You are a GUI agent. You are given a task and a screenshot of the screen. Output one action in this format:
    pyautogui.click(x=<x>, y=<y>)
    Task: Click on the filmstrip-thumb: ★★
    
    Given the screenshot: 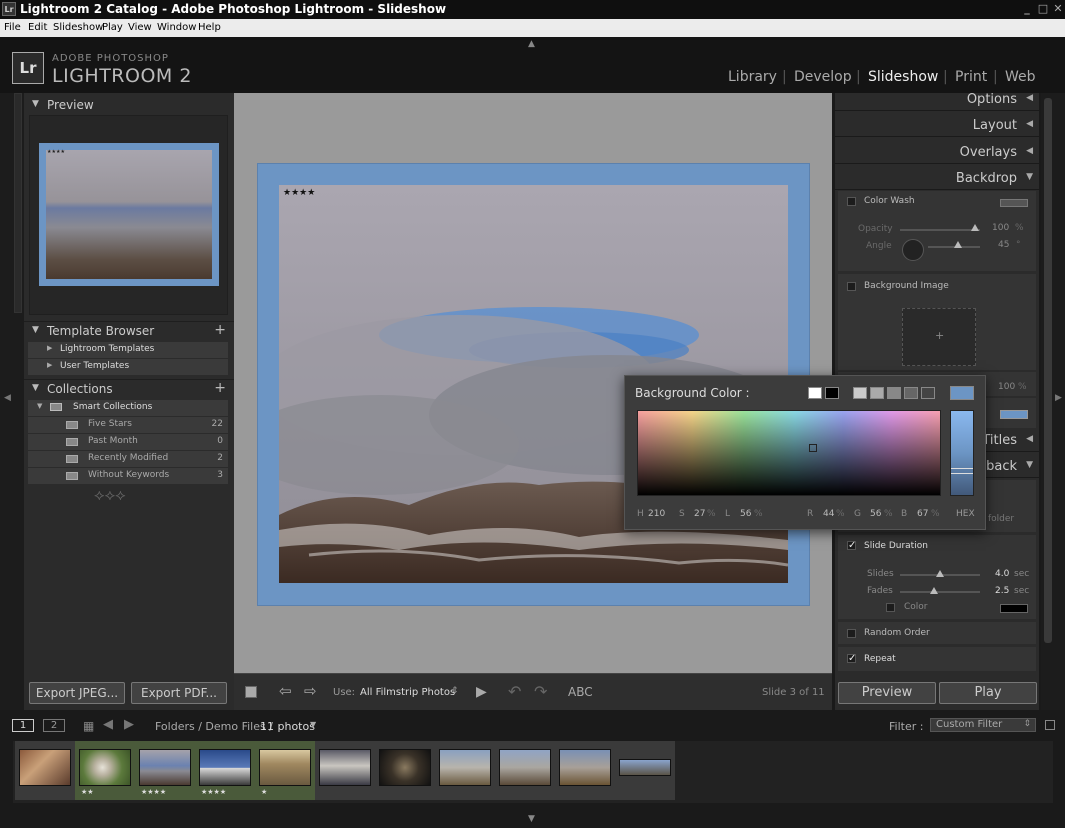 What is the action you would take?
    pyautogui.click(x=105, y=770)
    